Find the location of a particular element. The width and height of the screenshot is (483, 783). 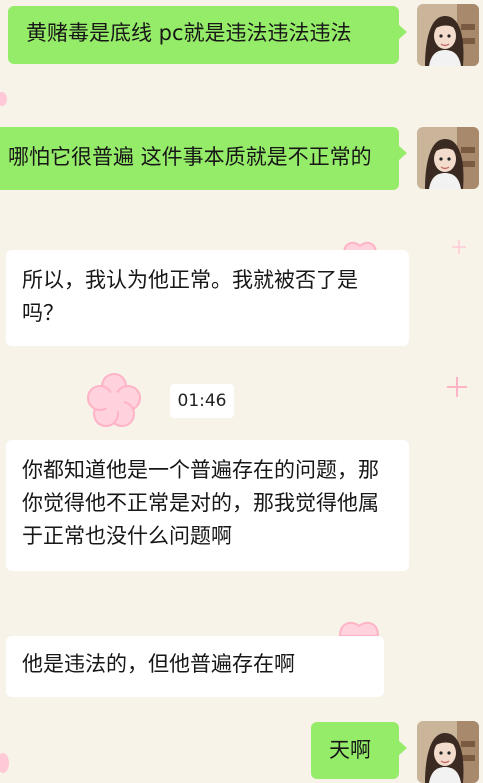

message-bubble-outgoing: 哪怕它很普遍 这件事本质就是不正常的 is located at coordinates (203, 158).